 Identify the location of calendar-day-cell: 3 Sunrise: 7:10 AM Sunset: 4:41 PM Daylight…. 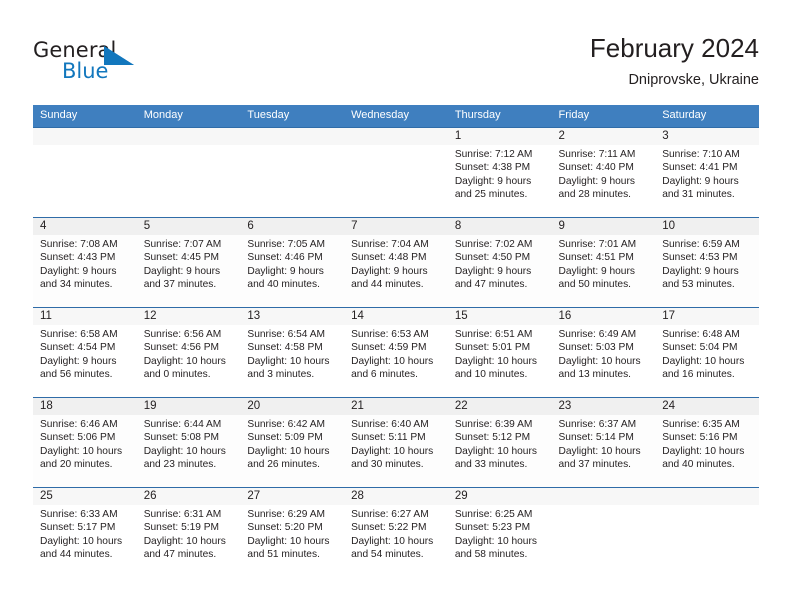
(707, 172).